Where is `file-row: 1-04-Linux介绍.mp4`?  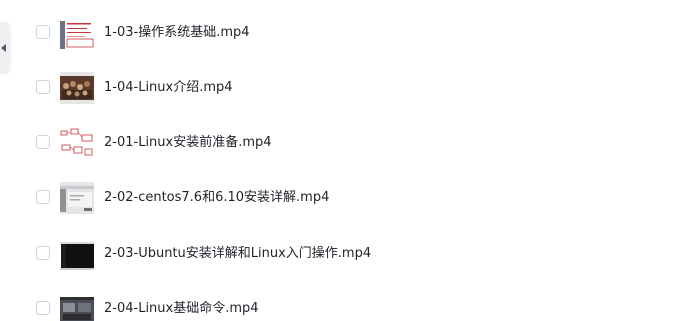
file-row: 1-04-Linux介绍.mp4 is located at coordinates (345, 88).